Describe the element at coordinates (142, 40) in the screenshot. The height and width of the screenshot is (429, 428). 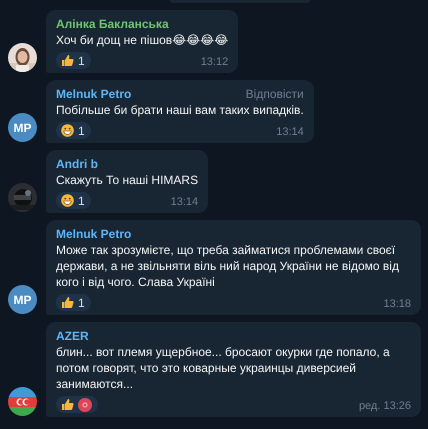
I see `message-text: Хоч би дощ не пішов😂😂😂😂` at that location.